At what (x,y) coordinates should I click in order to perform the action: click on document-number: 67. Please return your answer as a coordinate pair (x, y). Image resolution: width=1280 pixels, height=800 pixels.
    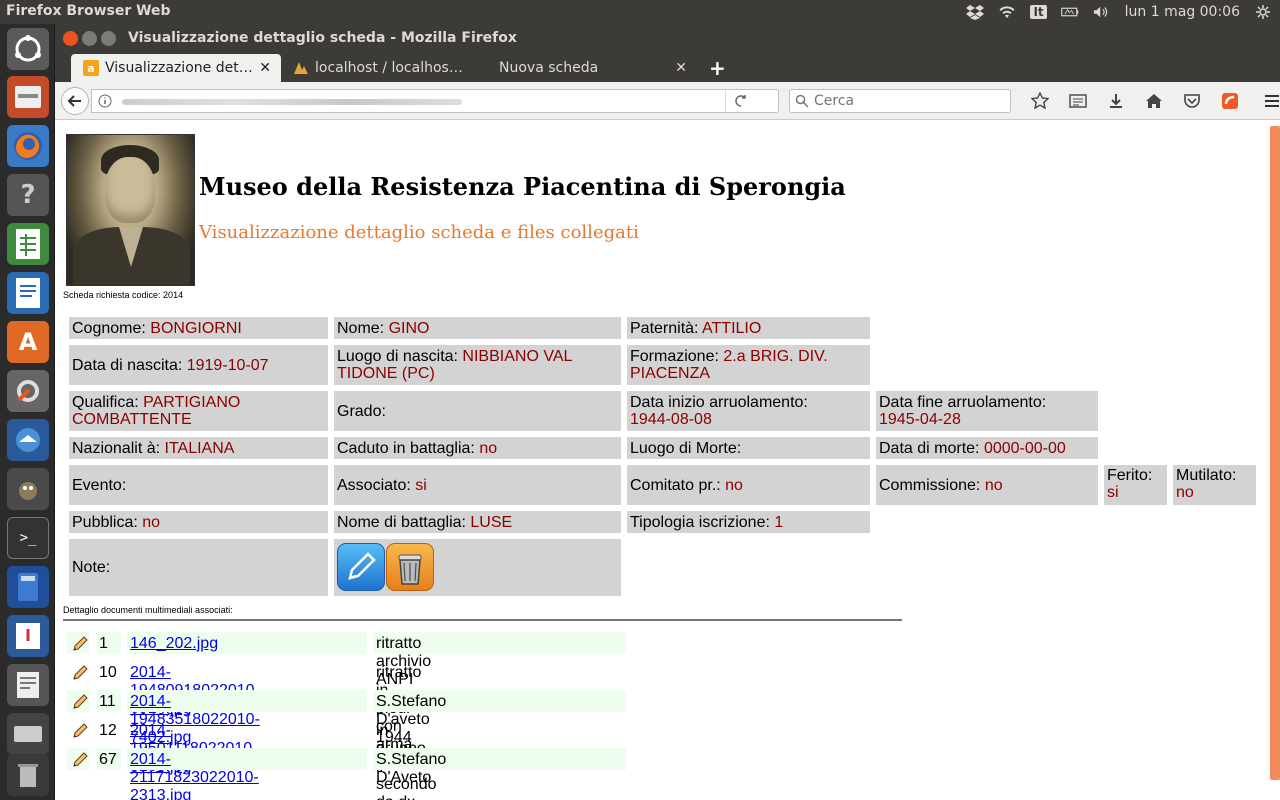
    Looking at the image, I should click on (108, 759).